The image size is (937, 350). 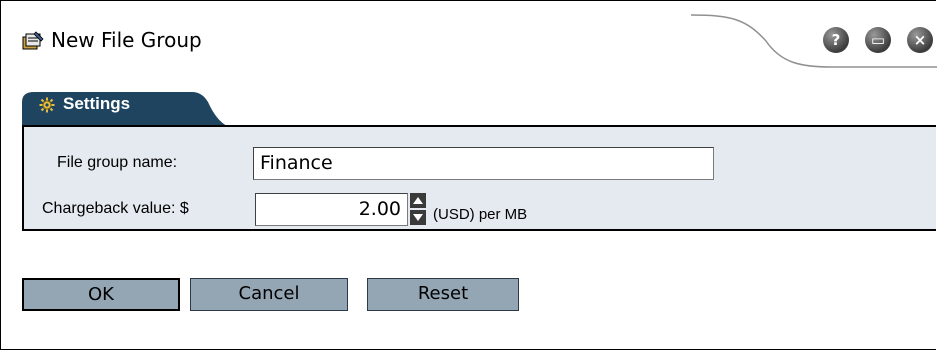 I want to click on reset-button: Reset, so click(x=443, y=294).